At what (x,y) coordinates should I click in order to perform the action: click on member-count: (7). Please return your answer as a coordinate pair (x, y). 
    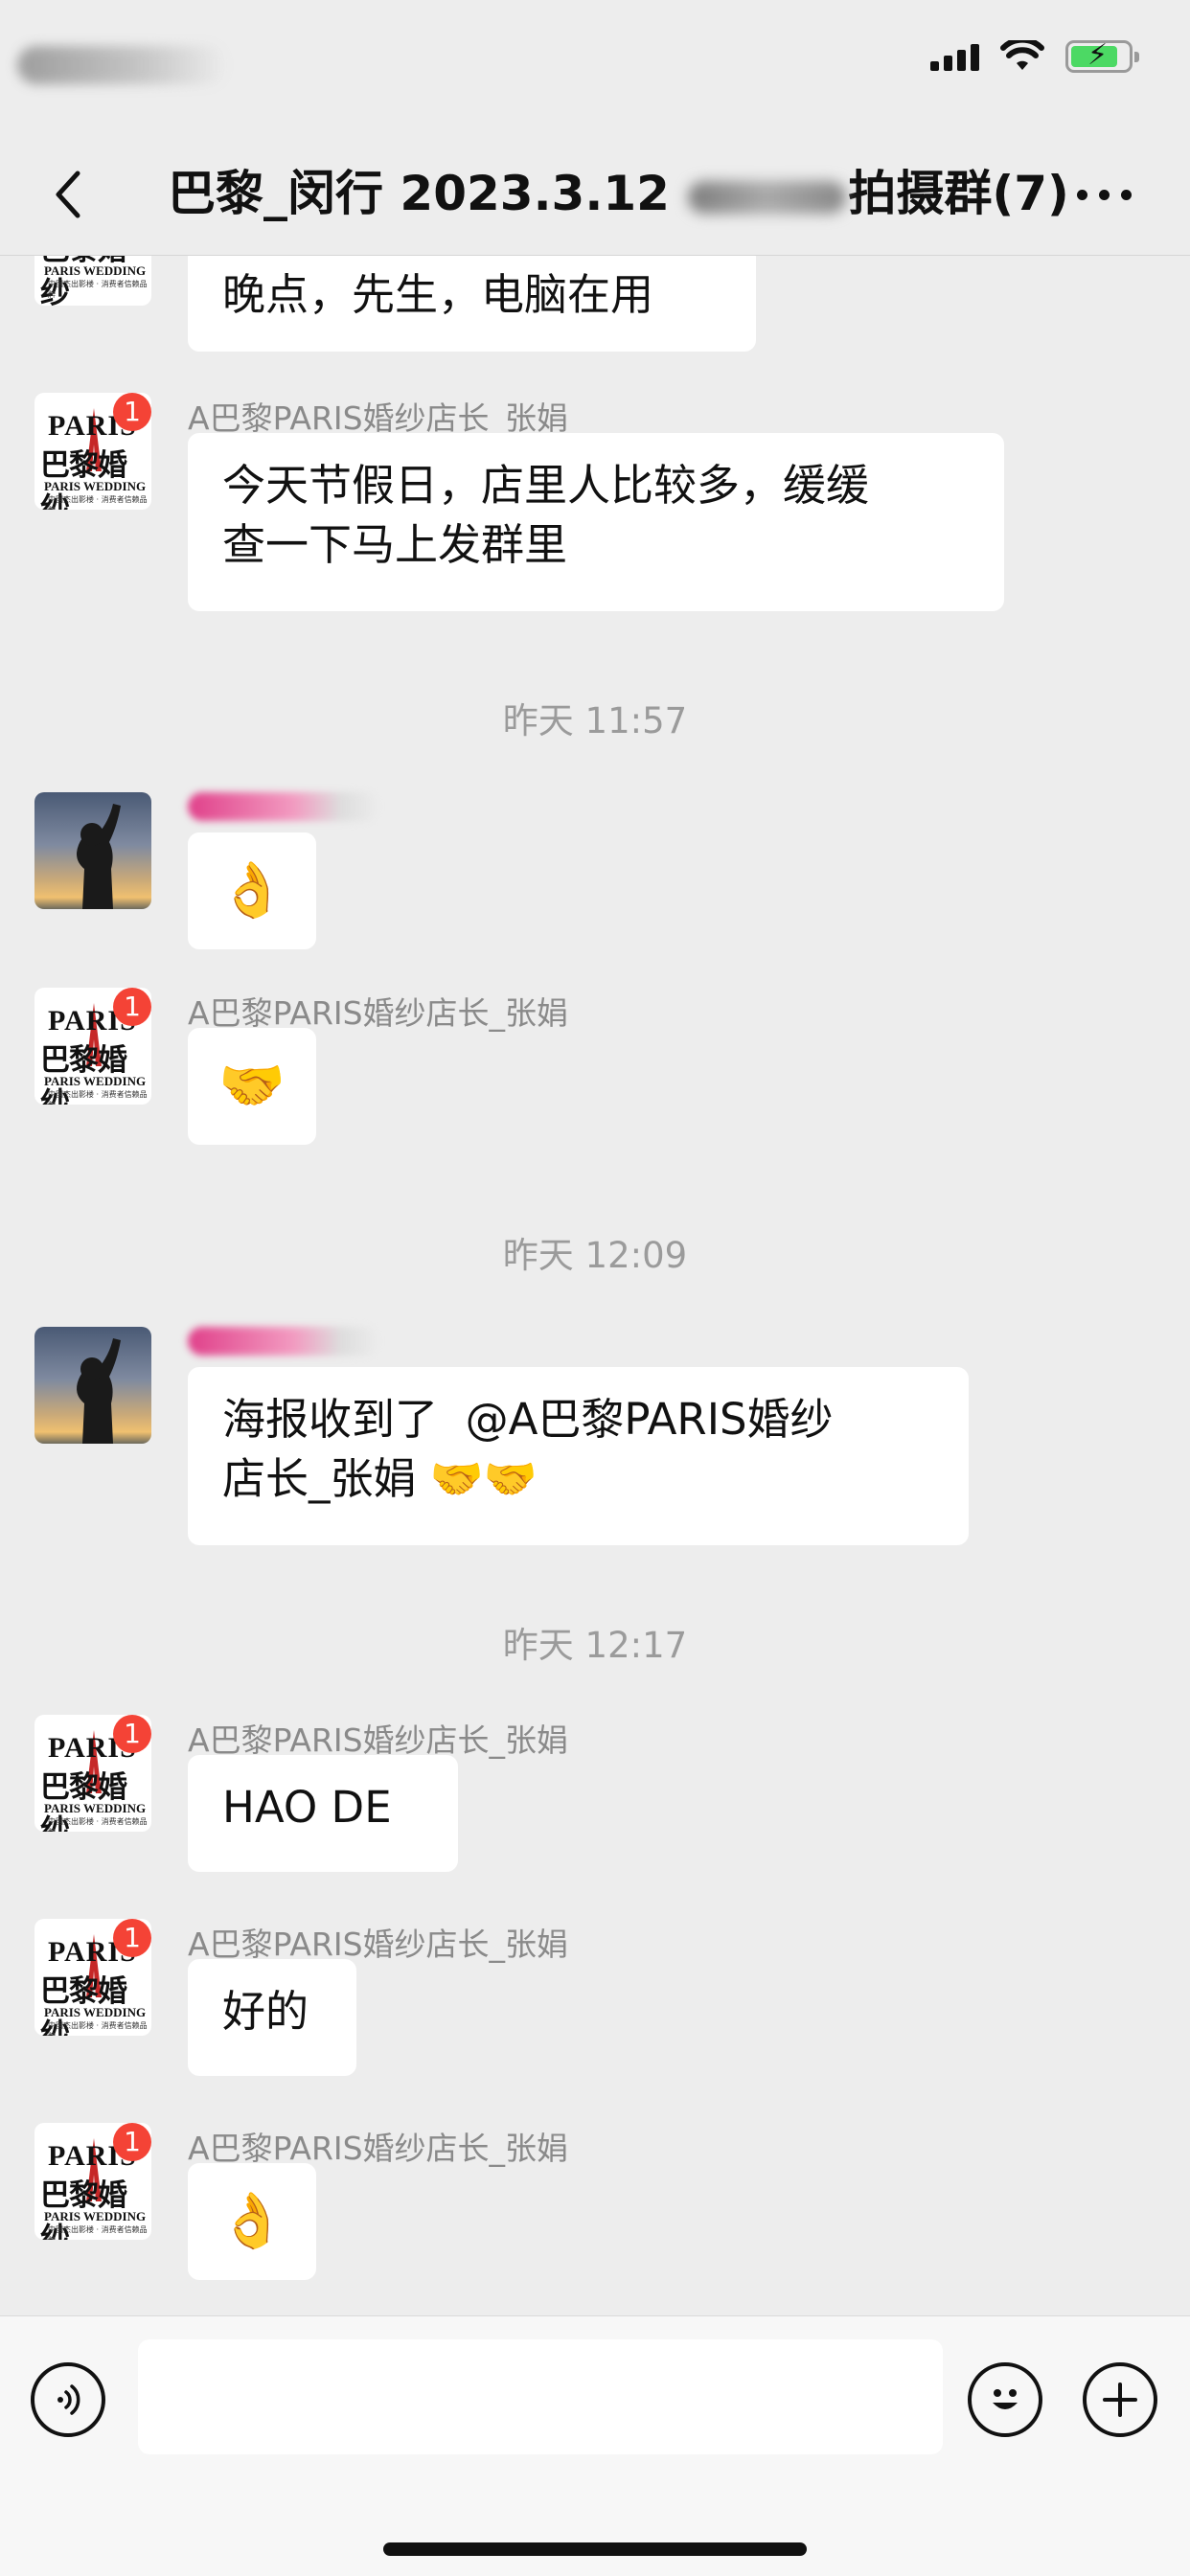
    Looking at the image, I should click on (1031, 193).